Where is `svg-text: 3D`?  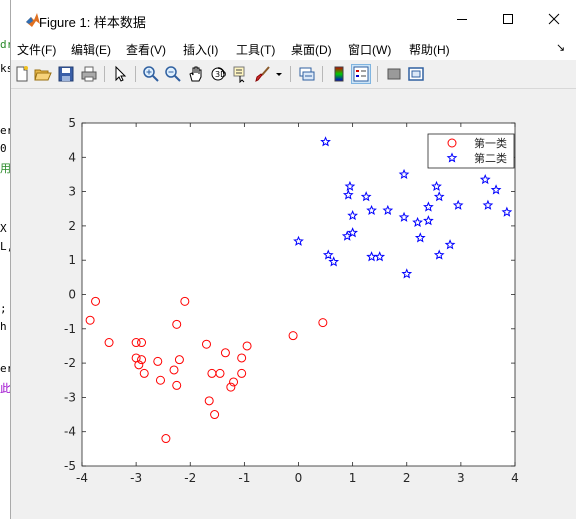 svg-text: 3D is located at coordinates (220, 74).